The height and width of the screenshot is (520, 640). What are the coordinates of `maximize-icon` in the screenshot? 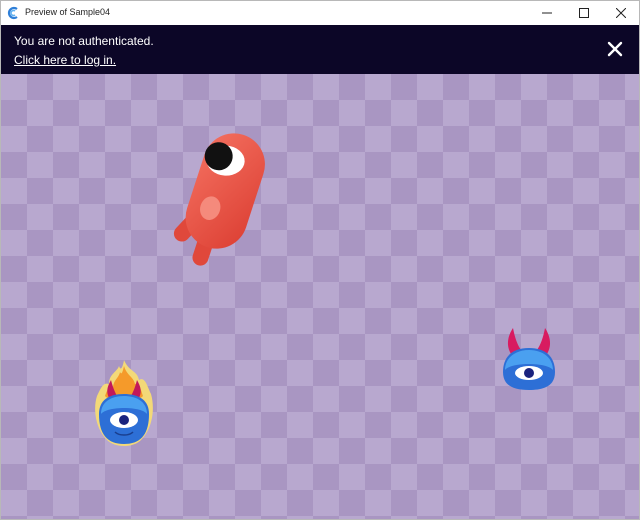 It's located at (584, 13).